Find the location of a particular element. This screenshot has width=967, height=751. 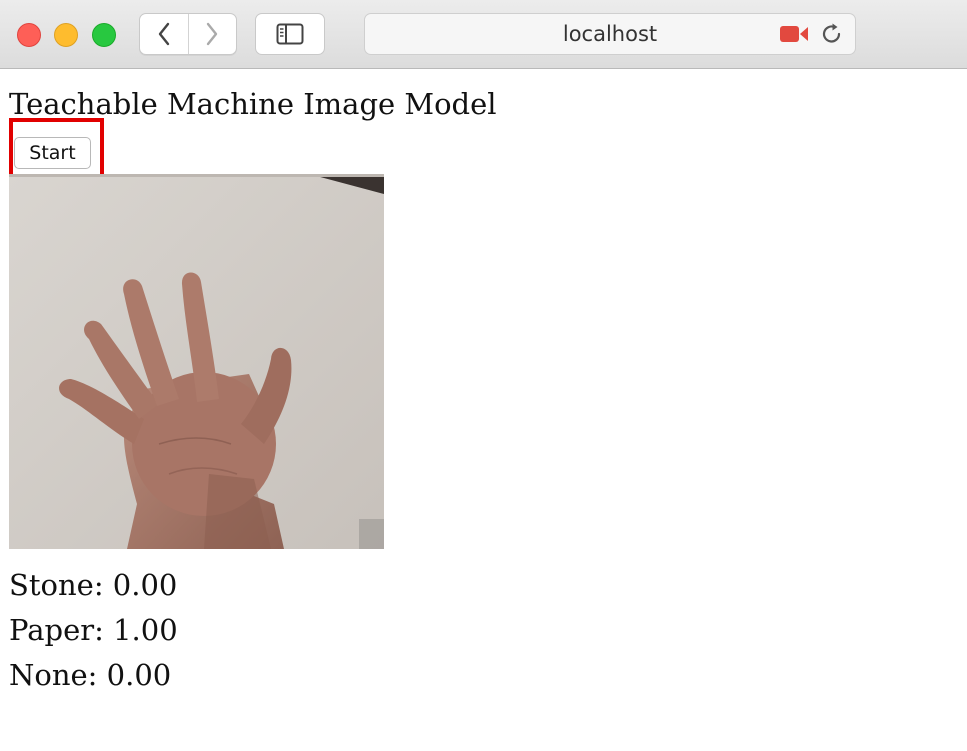

navigation-buttons is located at coordinates (188, 34).